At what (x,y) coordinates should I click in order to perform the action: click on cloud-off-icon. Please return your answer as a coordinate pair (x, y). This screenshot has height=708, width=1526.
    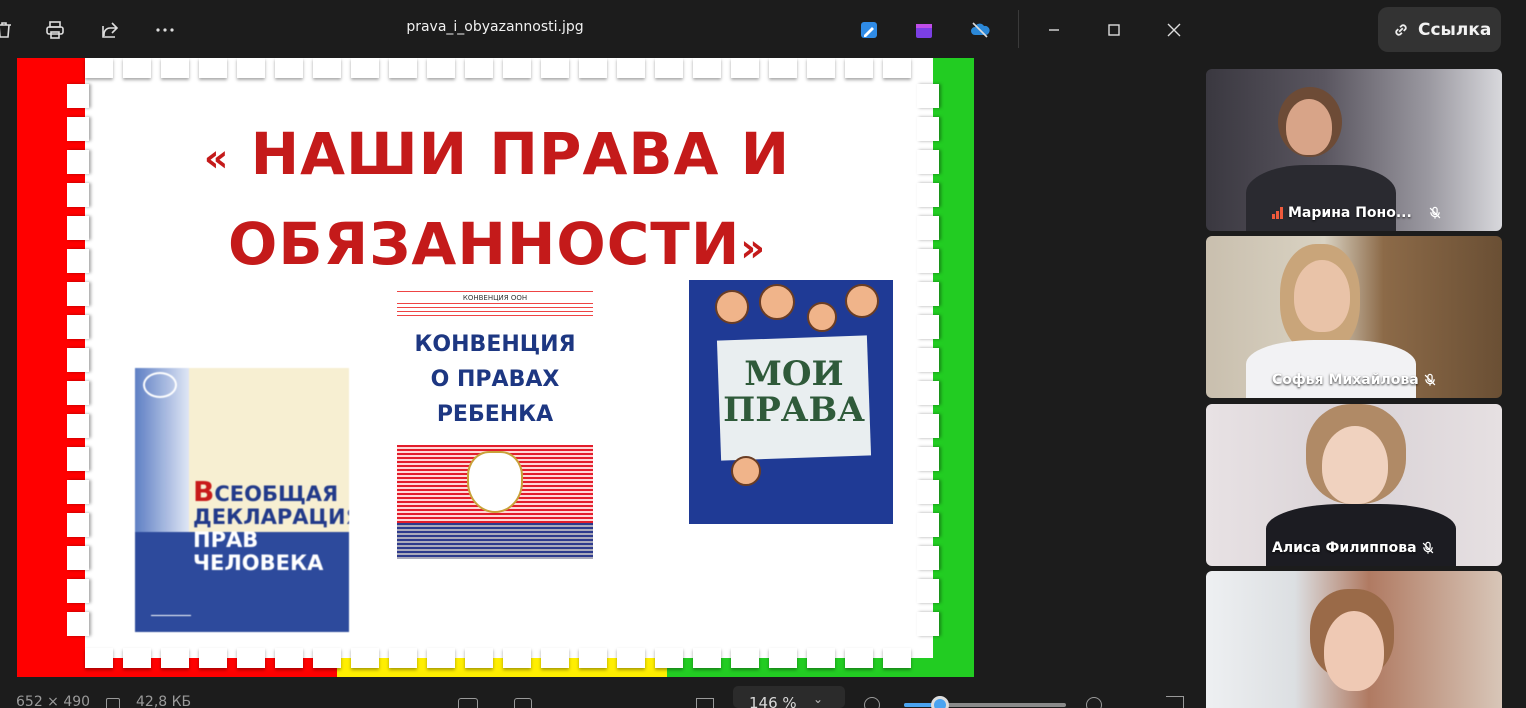
    Looking at the image, I should click on (980, 30).